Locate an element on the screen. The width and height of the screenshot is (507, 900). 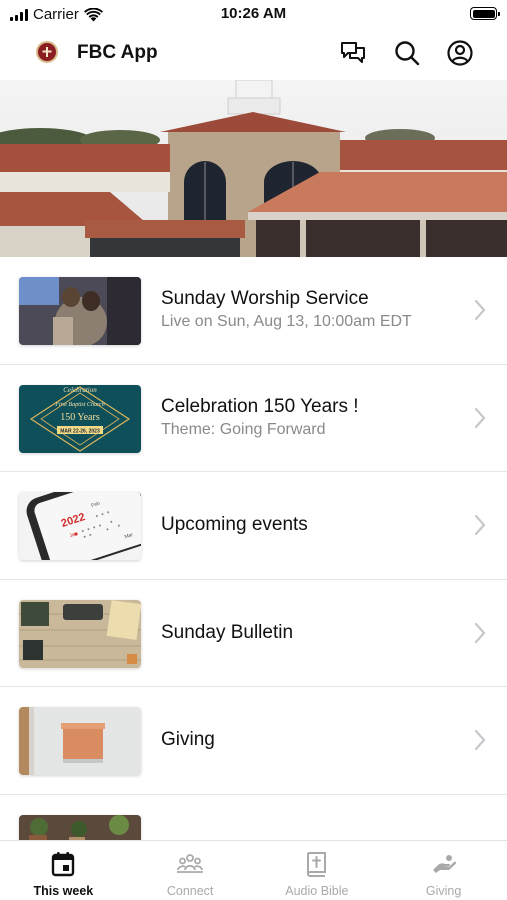
tab-label: Giving is located at coordinates (443, 891).